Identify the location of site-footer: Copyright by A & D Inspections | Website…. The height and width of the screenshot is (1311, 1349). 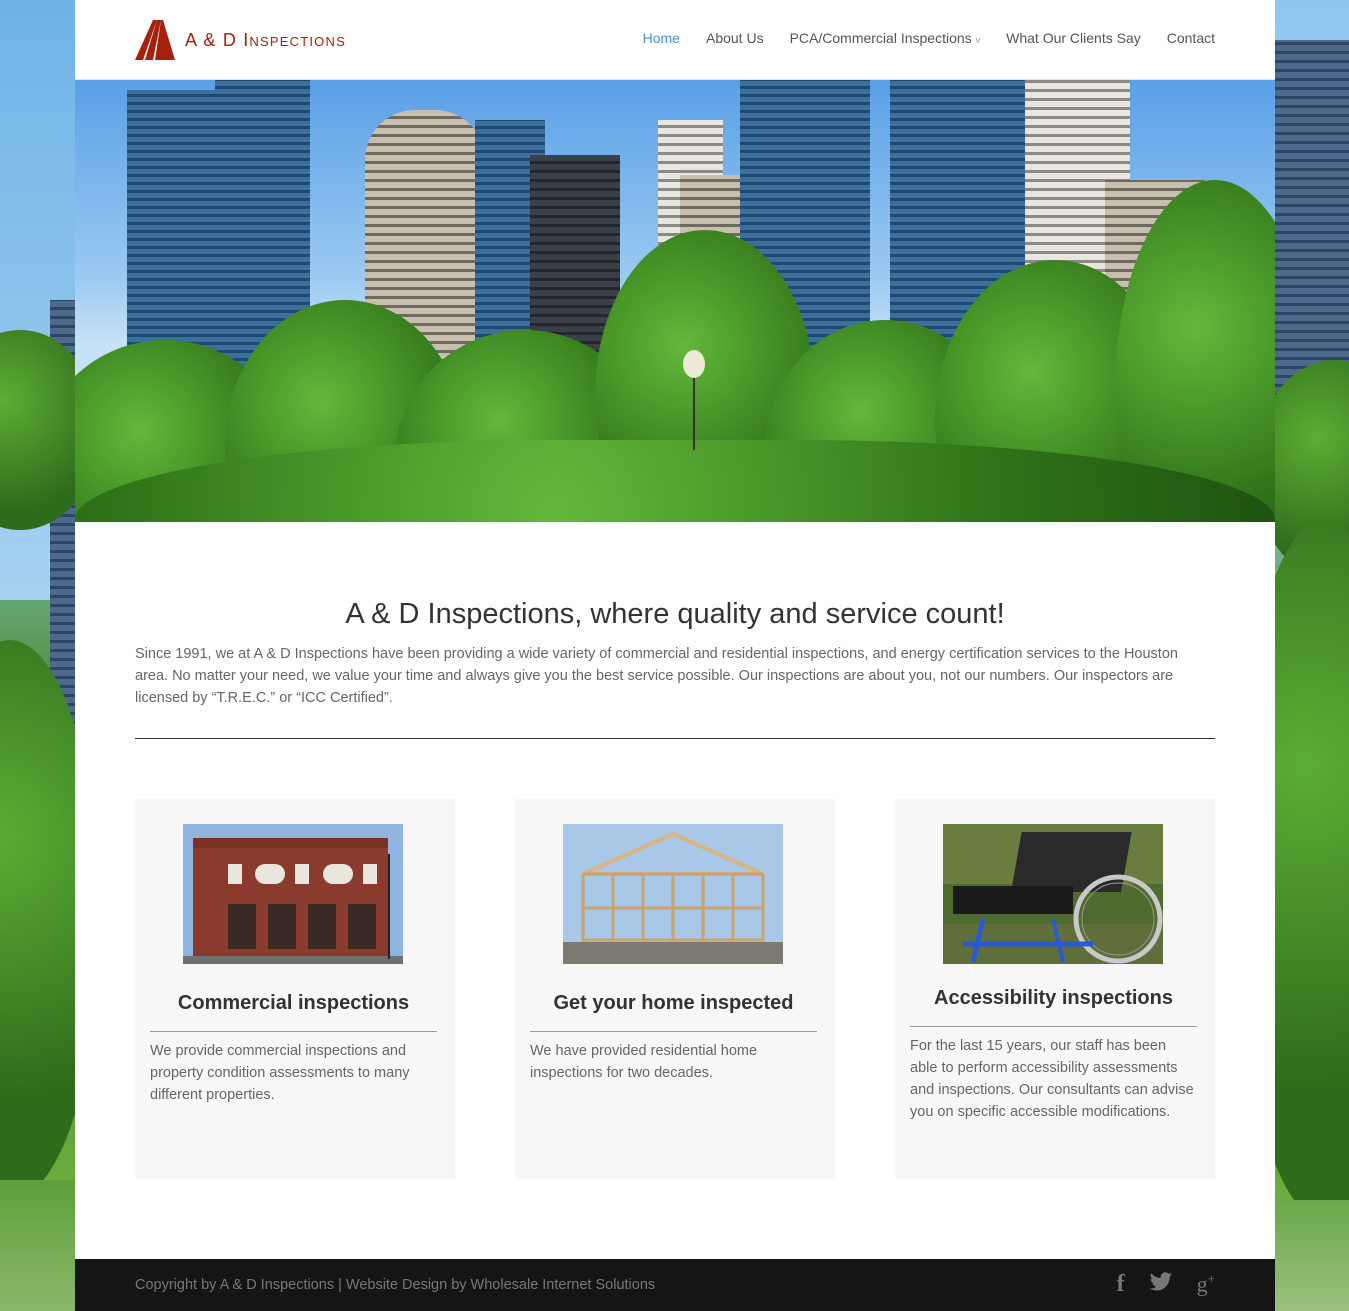
(675, 1285).